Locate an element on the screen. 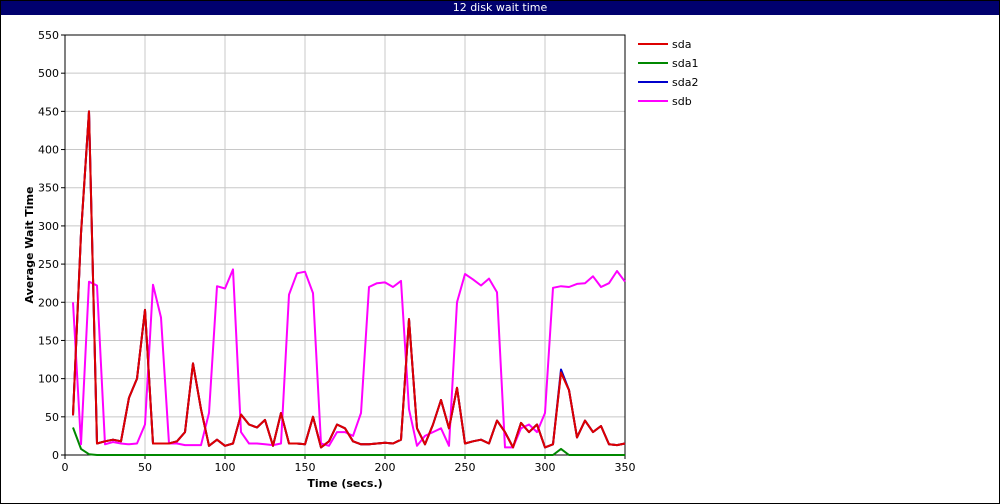 Image resolution: width=1000 pixels, height=504 pixels. x-axis-ticks: 0 50 100 150 200 250 300 350 is located at coordinates (349, 464).